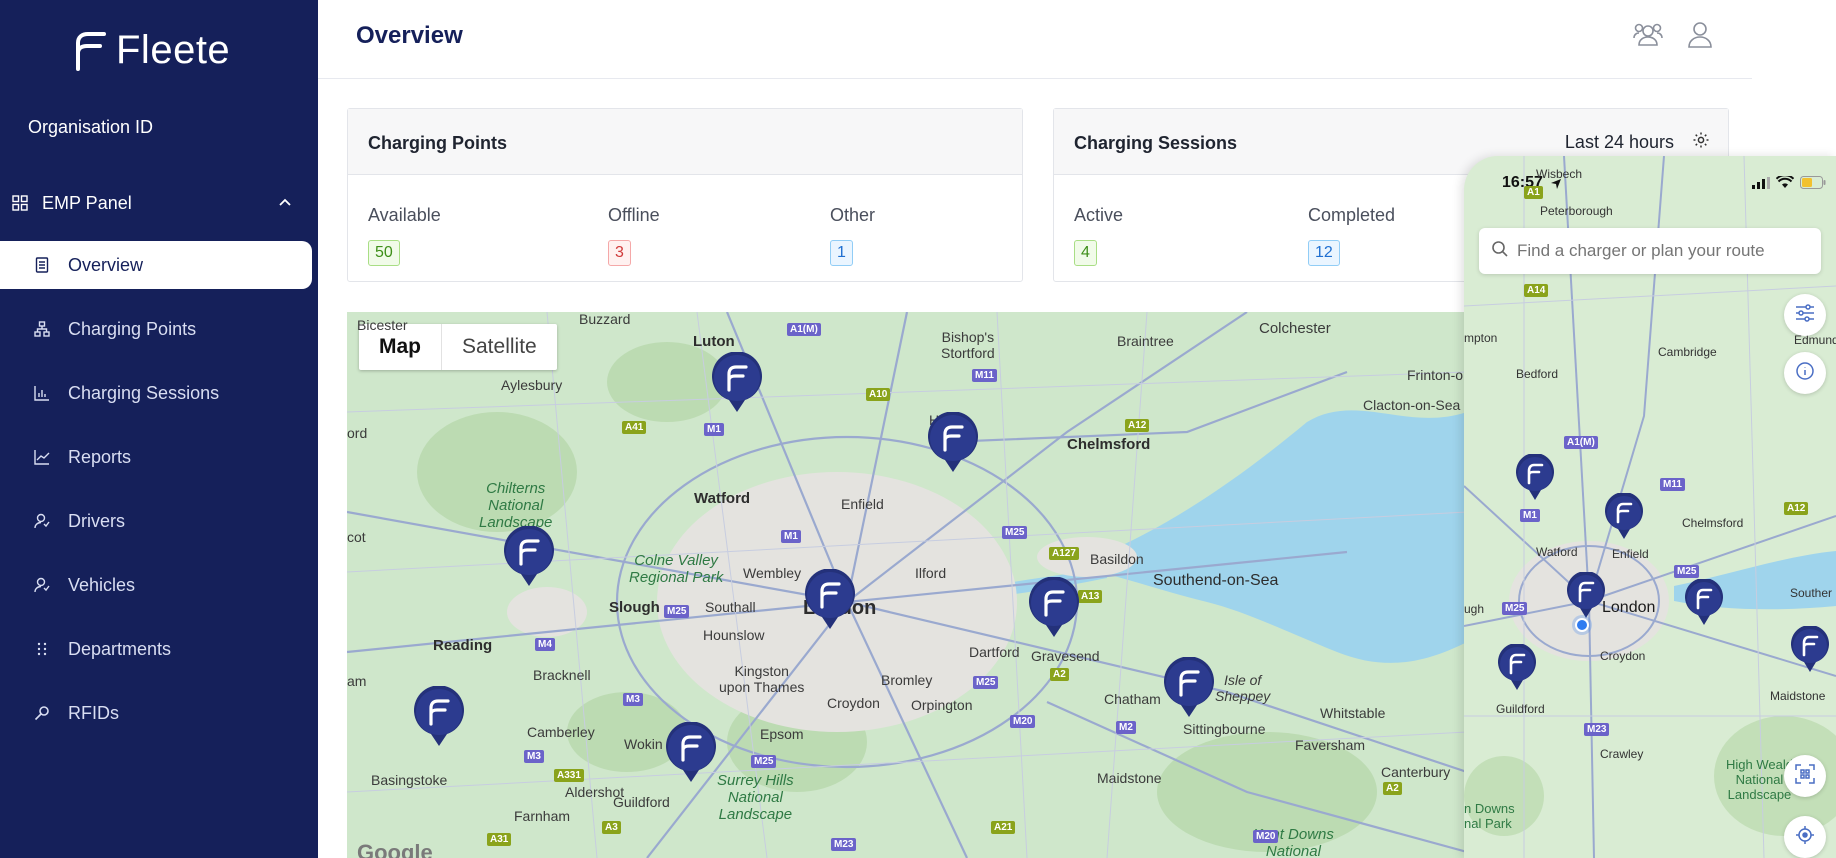 This screenshot has height=858, width=1836. I want to click on qr-scan-button, so click(1805, 776).